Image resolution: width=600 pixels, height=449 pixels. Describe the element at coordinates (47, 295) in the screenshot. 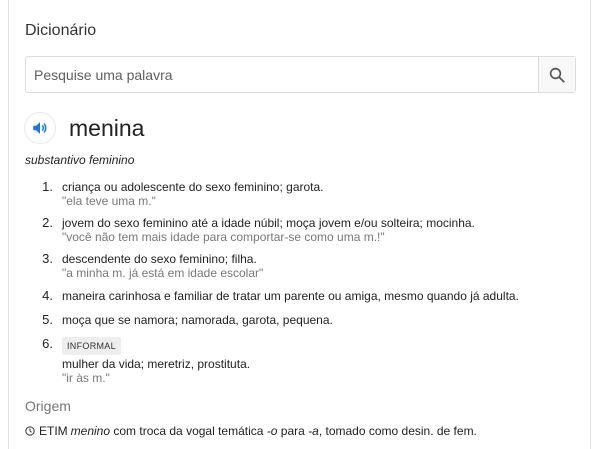

I see `sense-number: 4.` at that location.